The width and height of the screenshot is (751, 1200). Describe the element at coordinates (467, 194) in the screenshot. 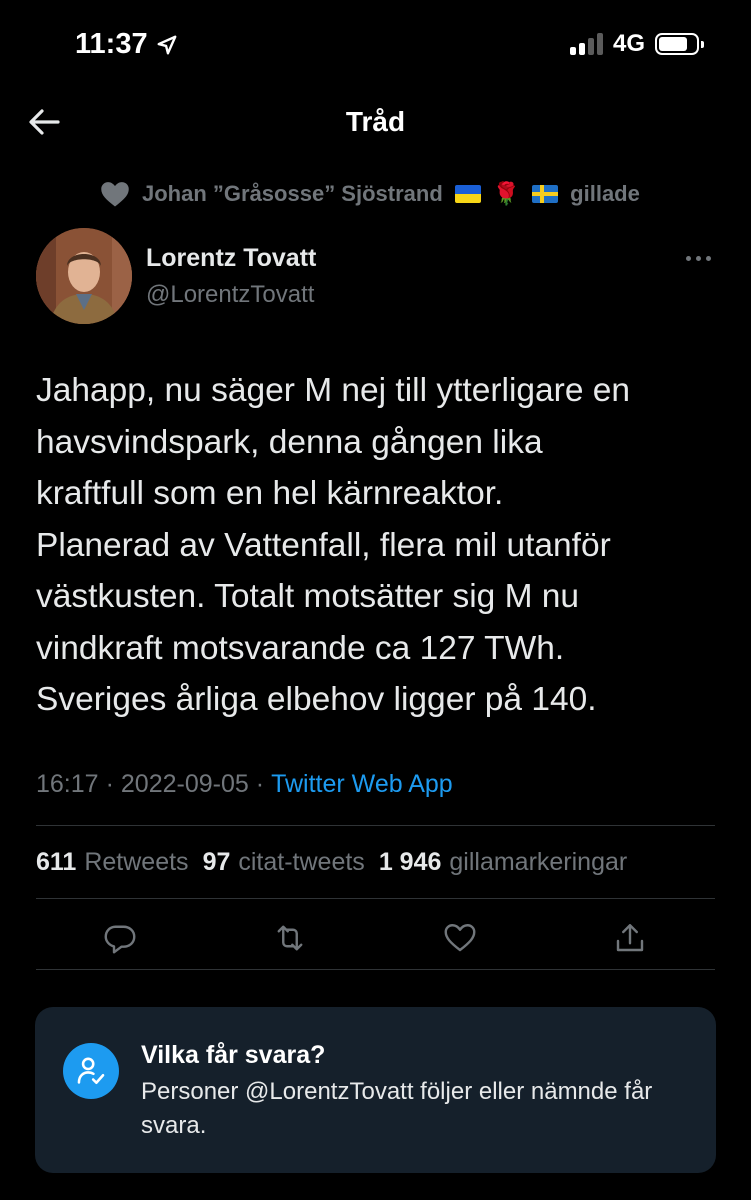

I see `ukraine-flag-icon` at that location.